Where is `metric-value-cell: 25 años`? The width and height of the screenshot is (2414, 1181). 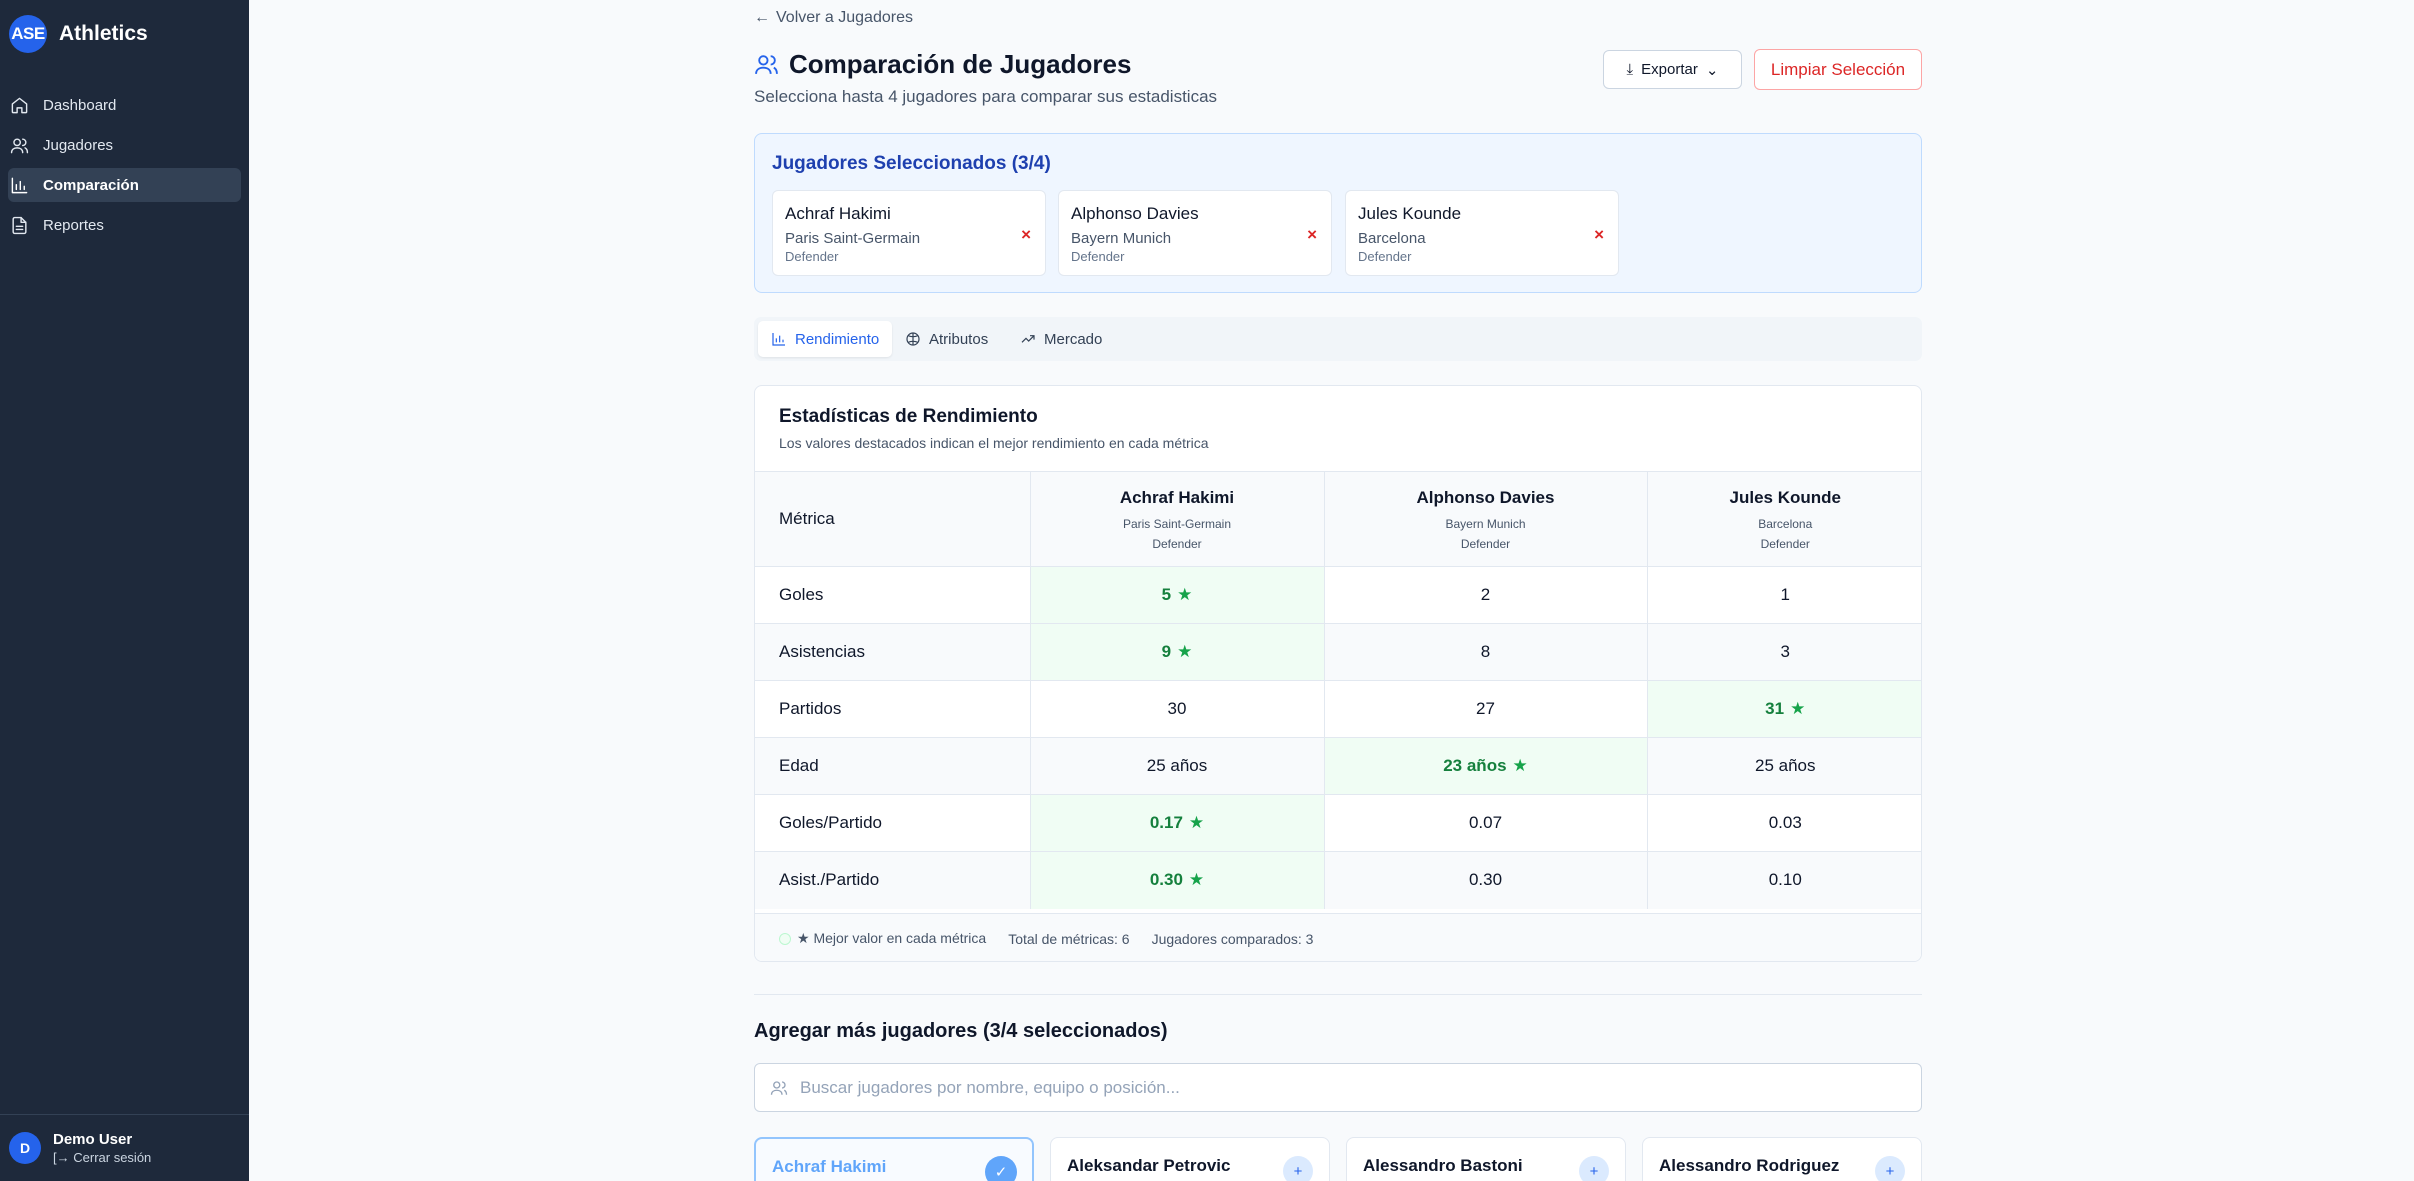
metric-value-cell: 25 años is located at coordinates (1176, 766).